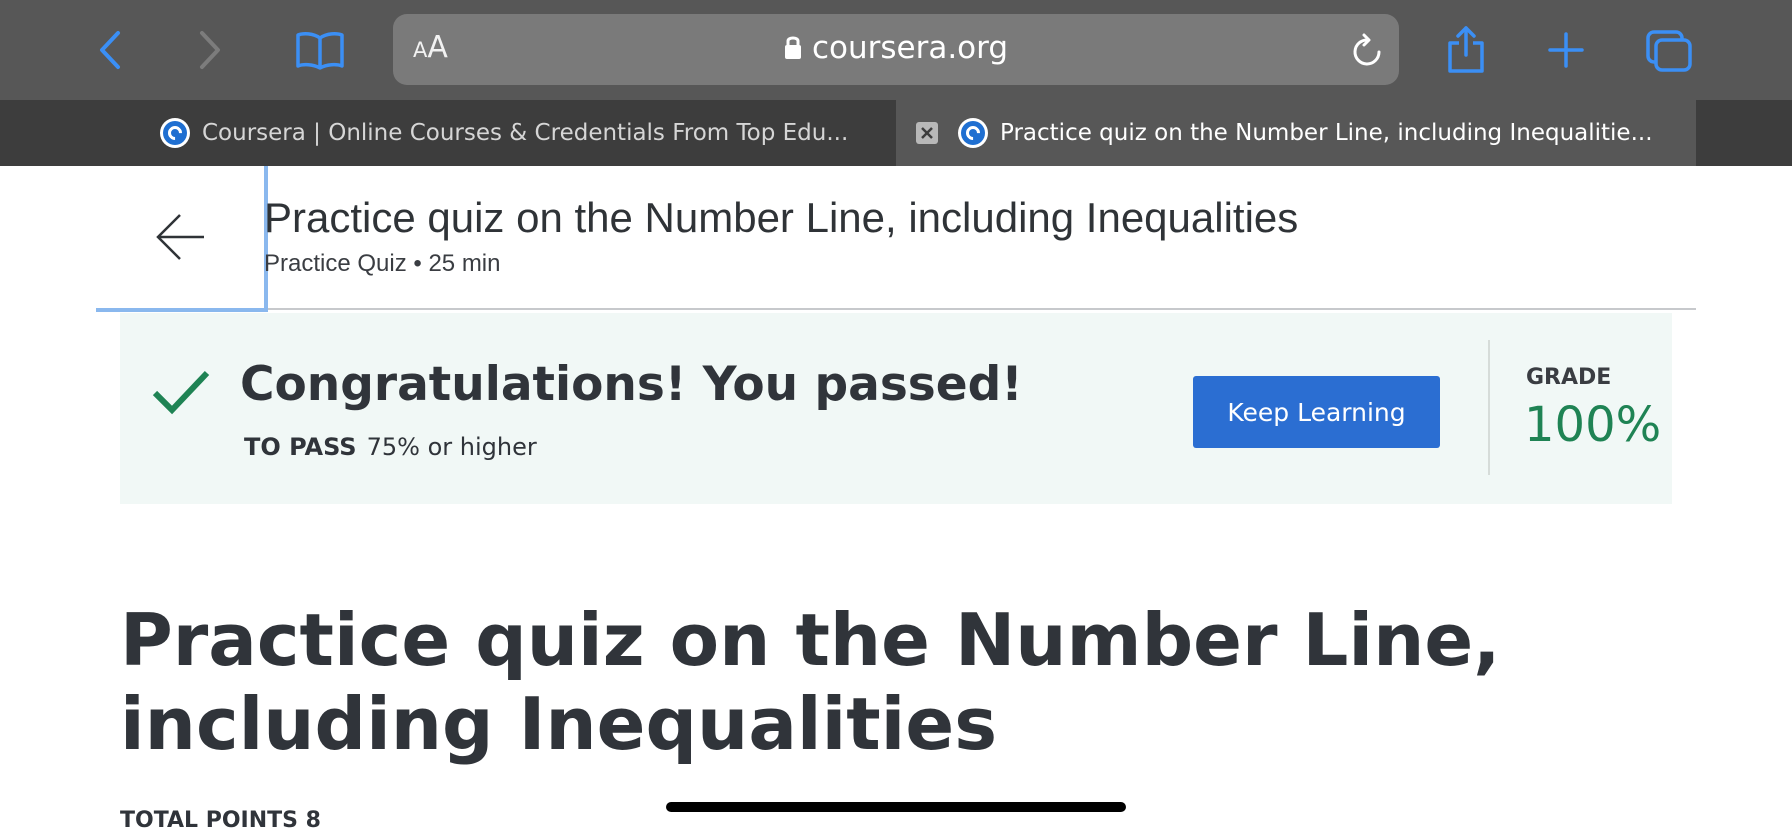 The image size is (1792, 828). I want to click on address-bar: AA coursera.org, so click(896, 49).